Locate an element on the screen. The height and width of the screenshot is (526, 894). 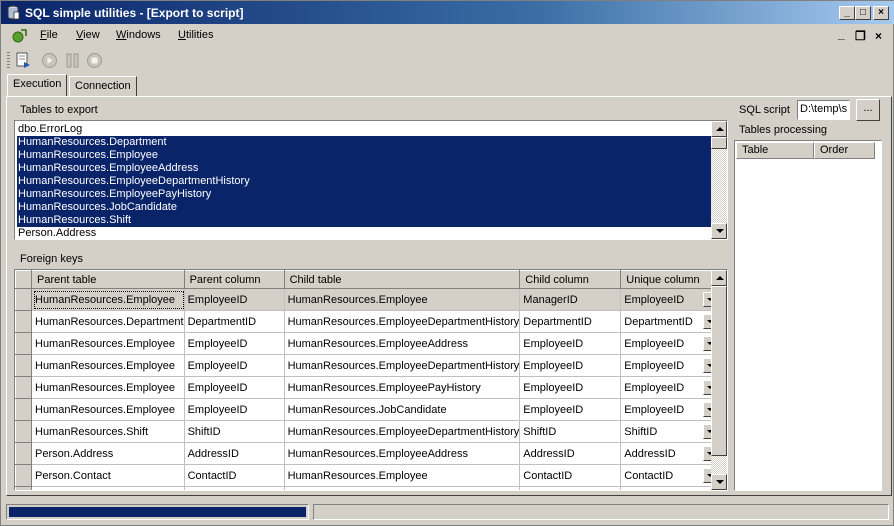
list-item: HumanResources.EmployeePayHistory is located at coordinates (364, 194).